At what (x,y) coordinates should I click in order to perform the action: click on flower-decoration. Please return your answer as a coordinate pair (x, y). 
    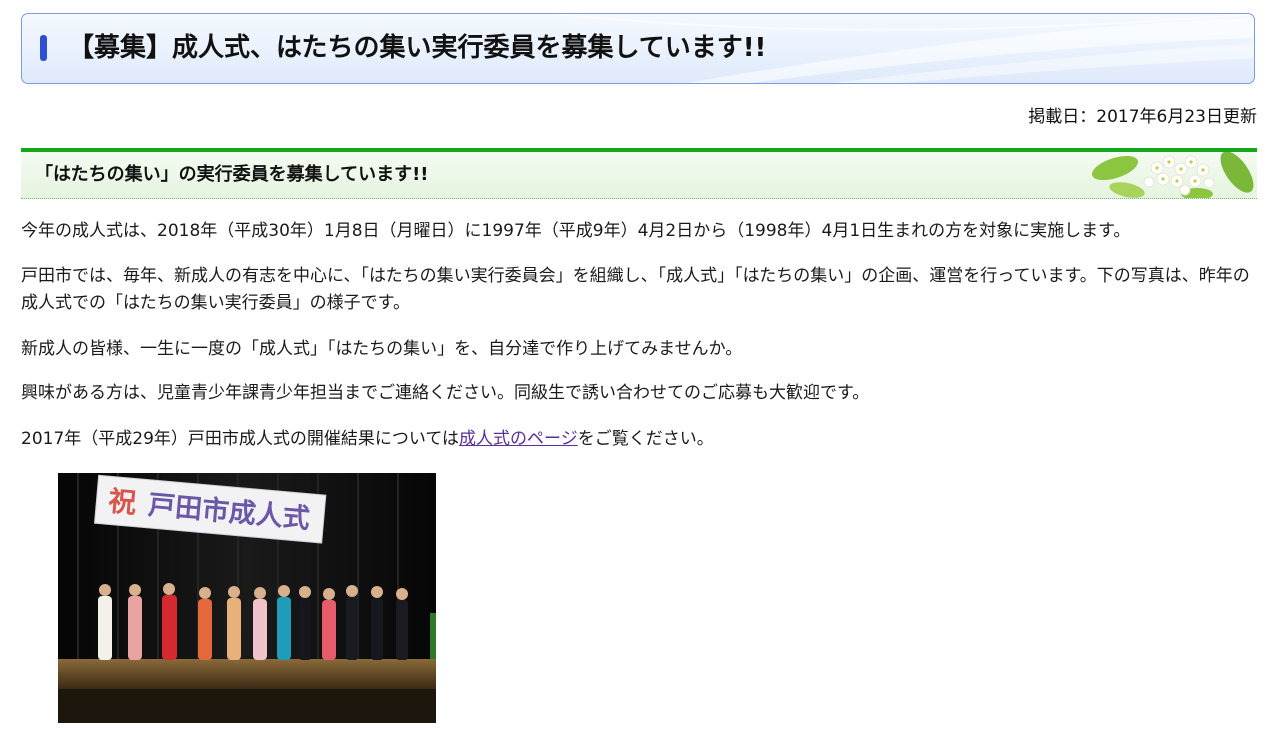
    Looking at the image, I should click on (1172, 175).